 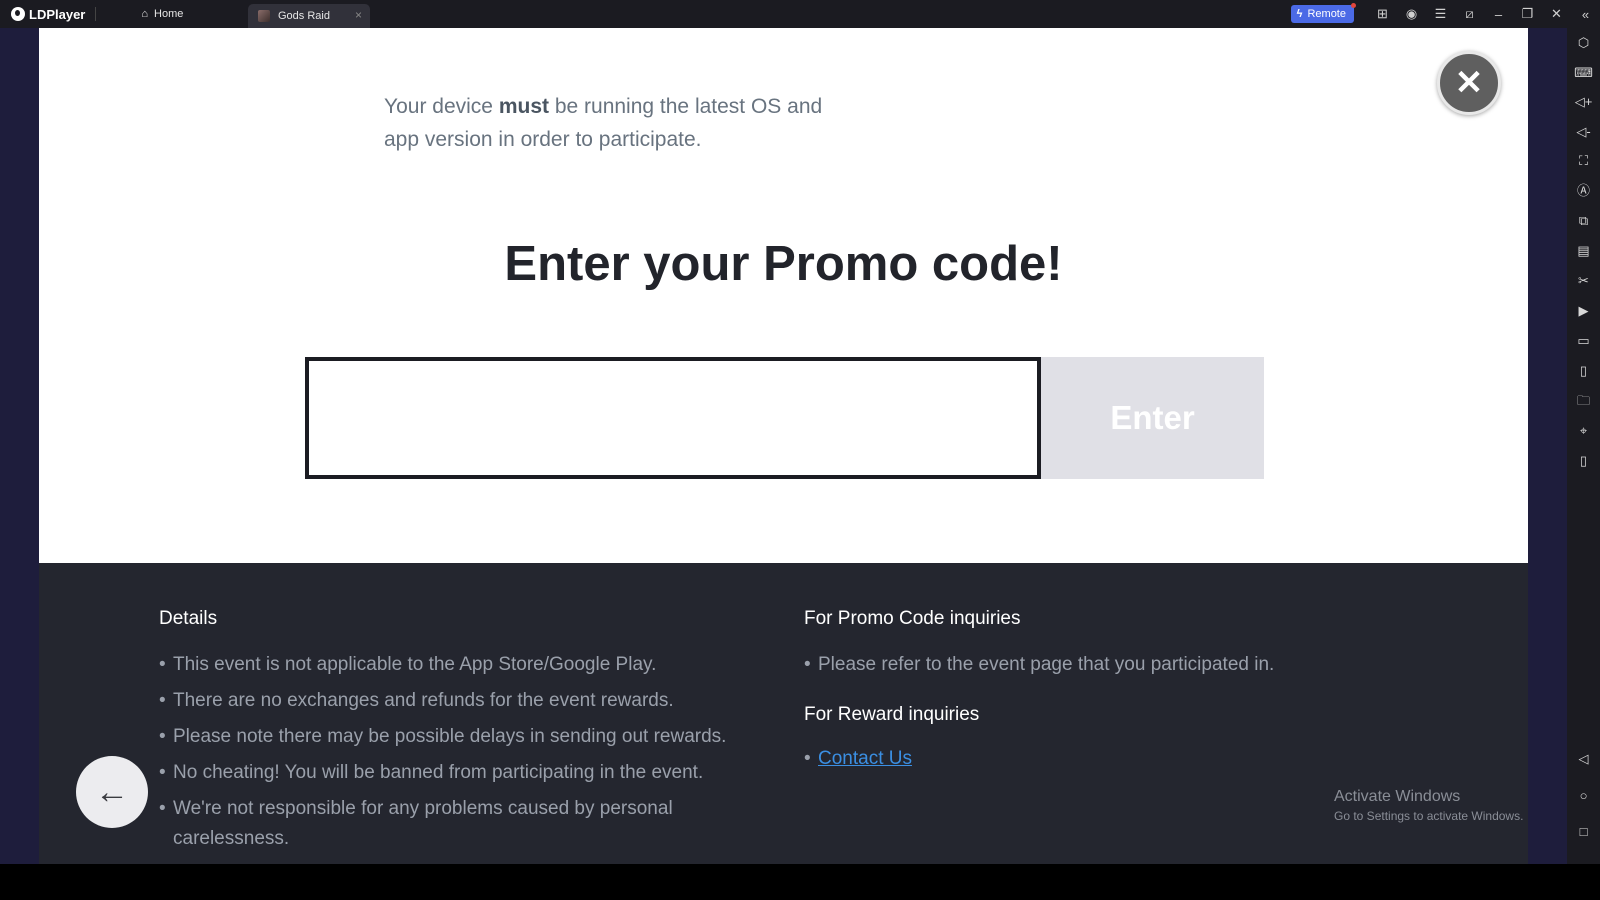 I want to click on promo-inquiries-title: For Promo Code inquiries, so click(x=912, y=618).